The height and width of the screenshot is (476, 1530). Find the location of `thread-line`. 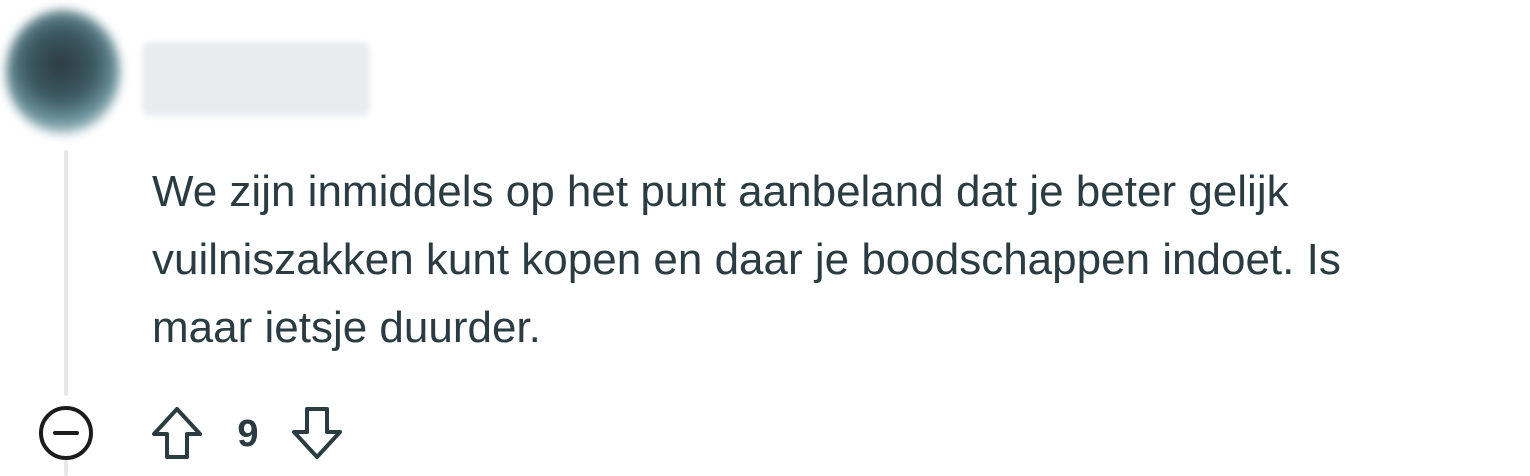

thread-line is located at coordinates (66, 273).